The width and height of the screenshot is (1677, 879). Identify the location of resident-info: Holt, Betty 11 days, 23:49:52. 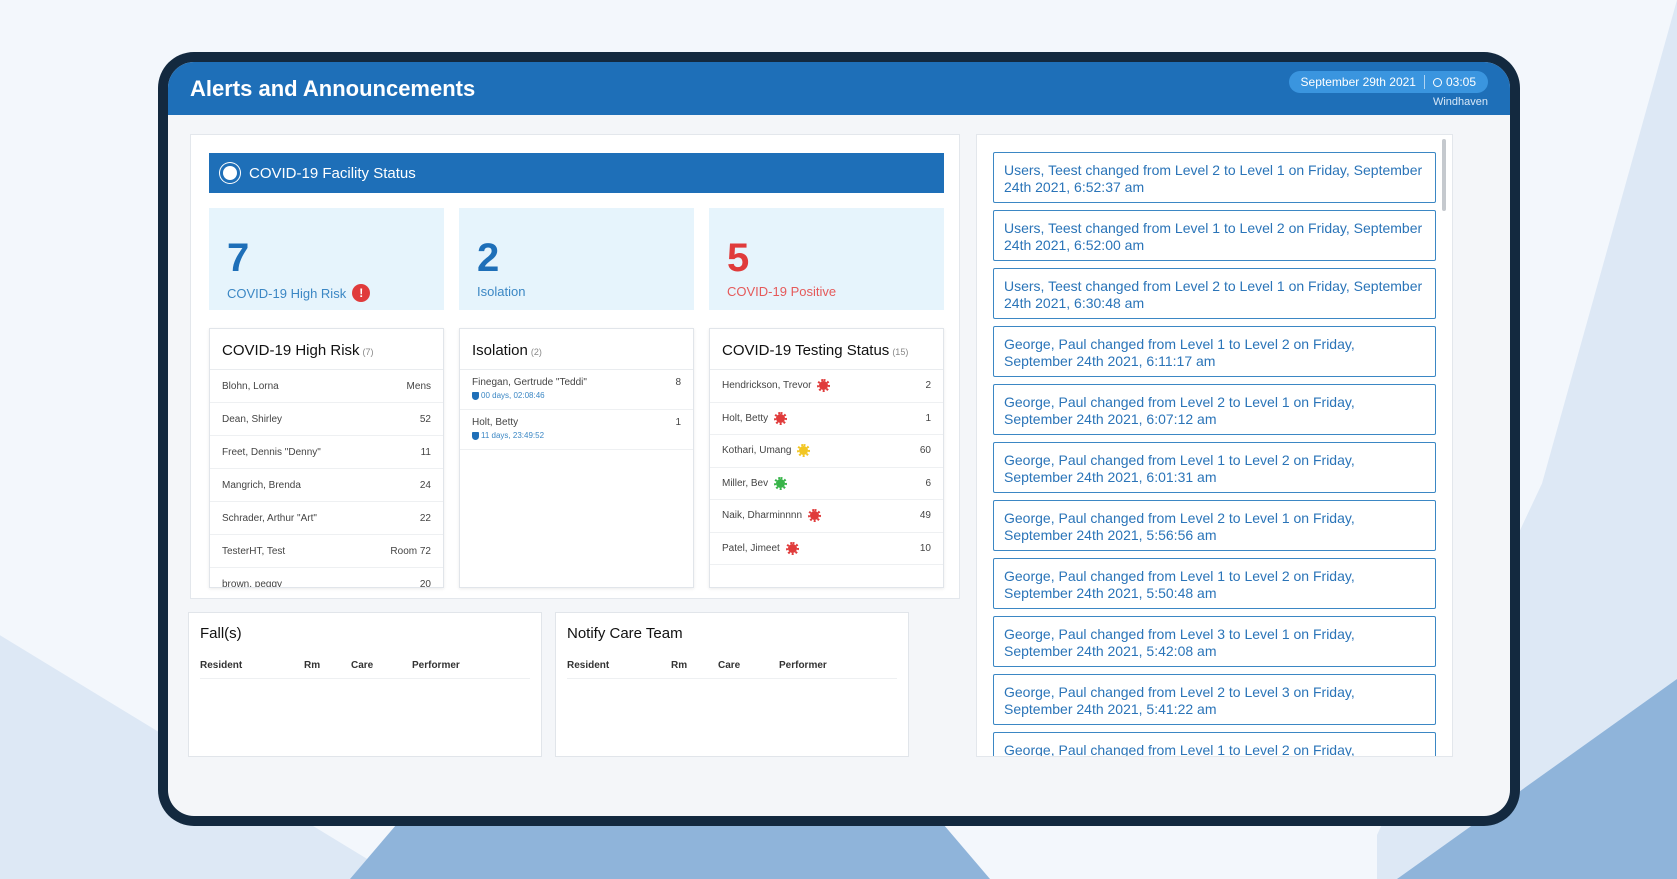
(508, 429).